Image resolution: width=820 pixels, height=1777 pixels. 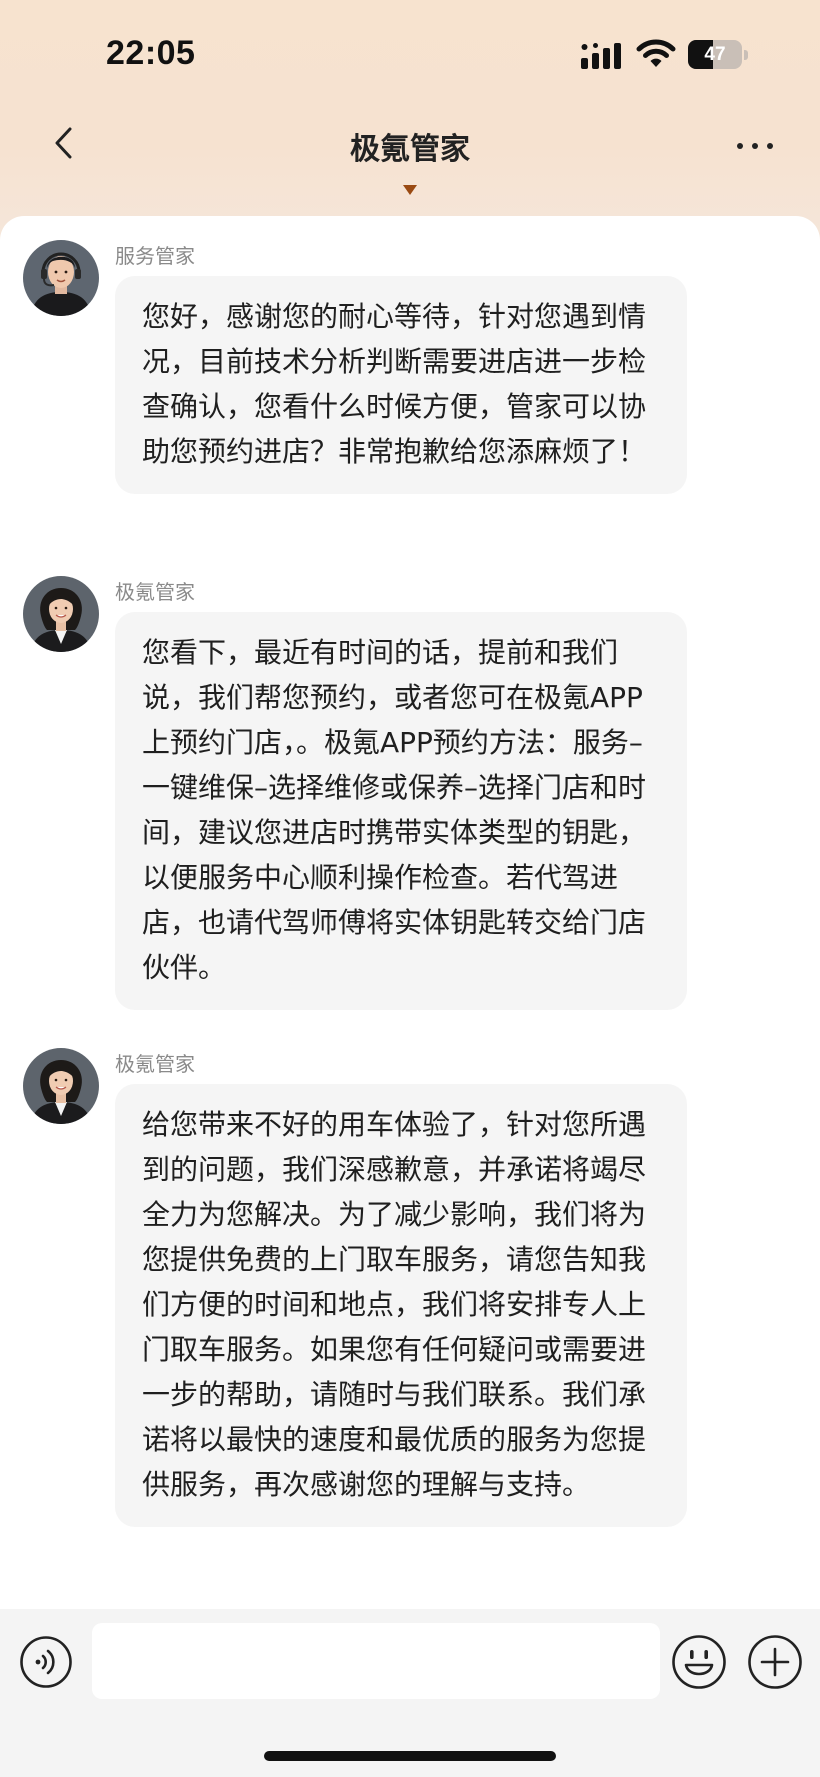 I want to click on message-input, so click(x=376, y=1661).